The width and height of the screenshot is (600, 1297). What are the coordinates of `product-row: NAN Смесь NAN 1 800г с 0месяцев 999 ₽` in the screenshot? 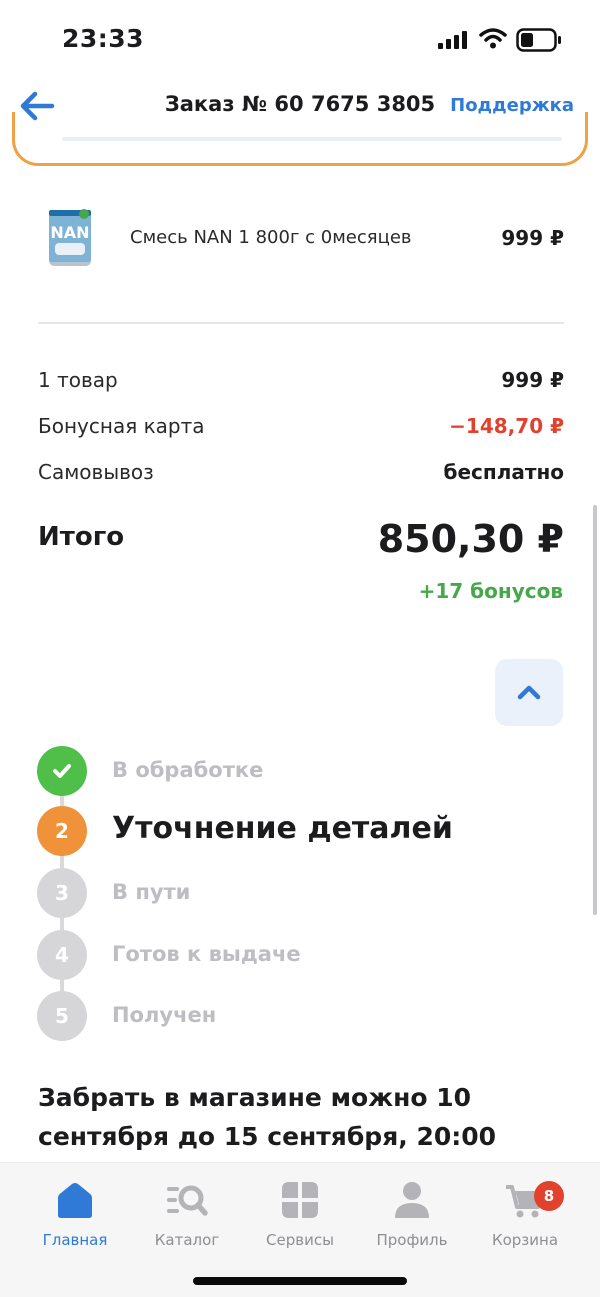 It's located at (301, 240).